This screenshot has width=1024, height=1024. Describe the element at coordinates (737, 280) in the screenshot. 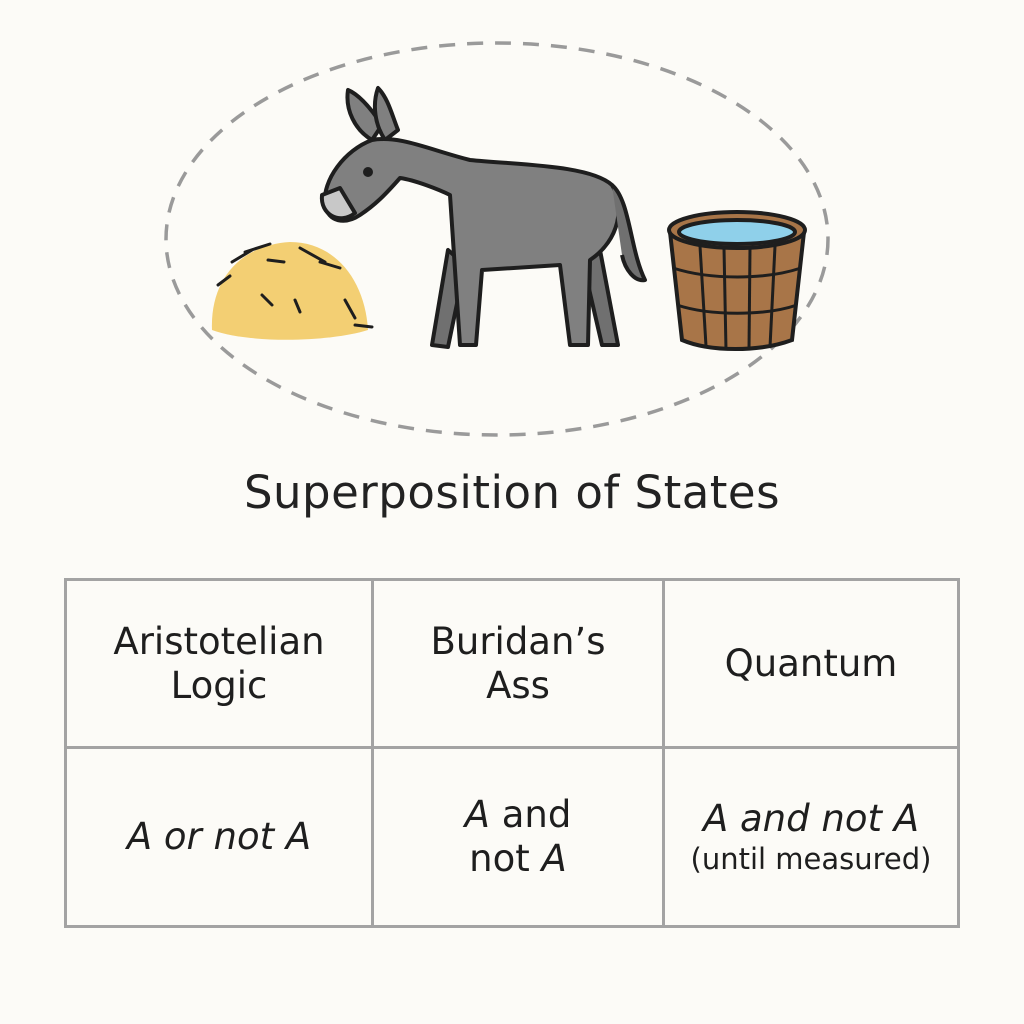

I see `water-bucket-icon` at that location.